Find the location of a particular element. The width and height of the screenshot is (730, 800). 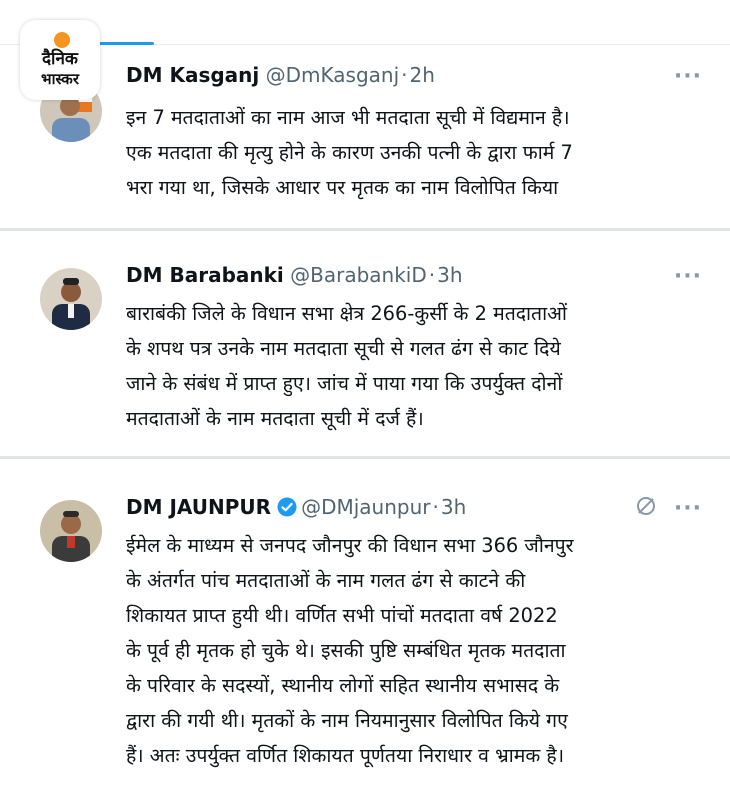

tweet-header: DM Barabanki @BarabankiD · 3h is located at coordinates (294, 275).